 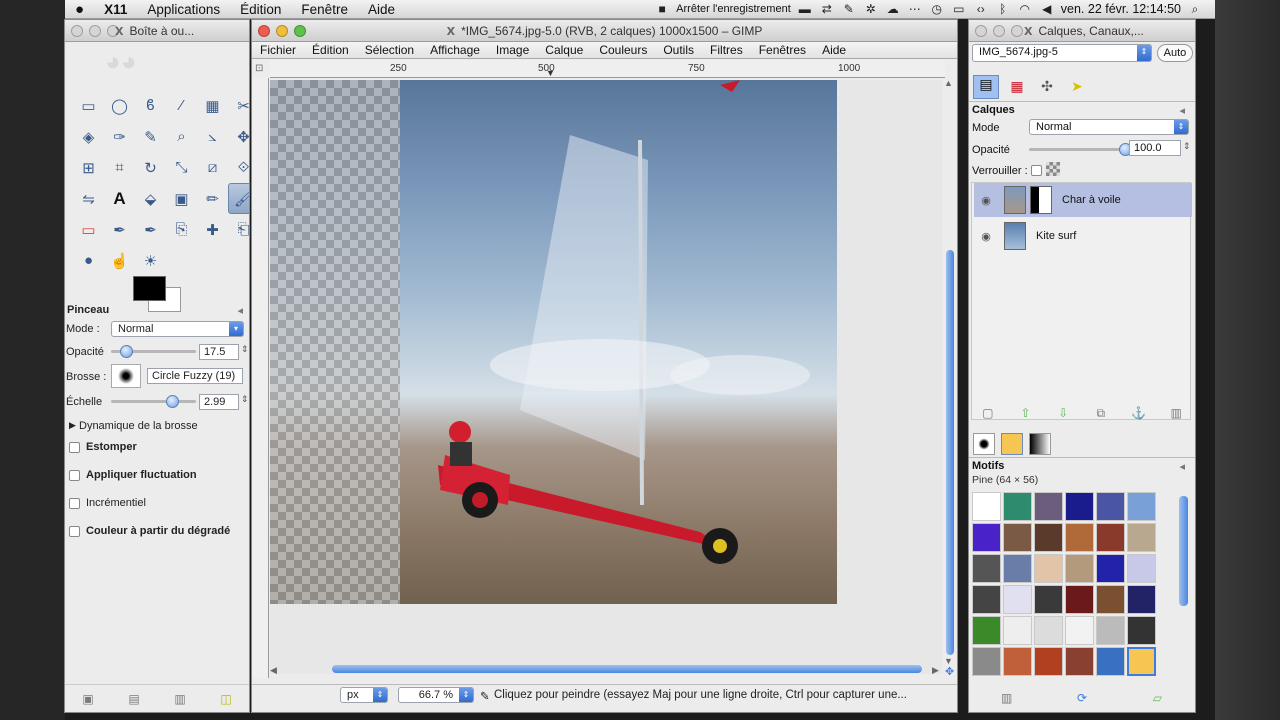 What do you see at coordinates (1017, 30) in the screenshot?
I see `zoom-button` at bounding box center [1017, 30].